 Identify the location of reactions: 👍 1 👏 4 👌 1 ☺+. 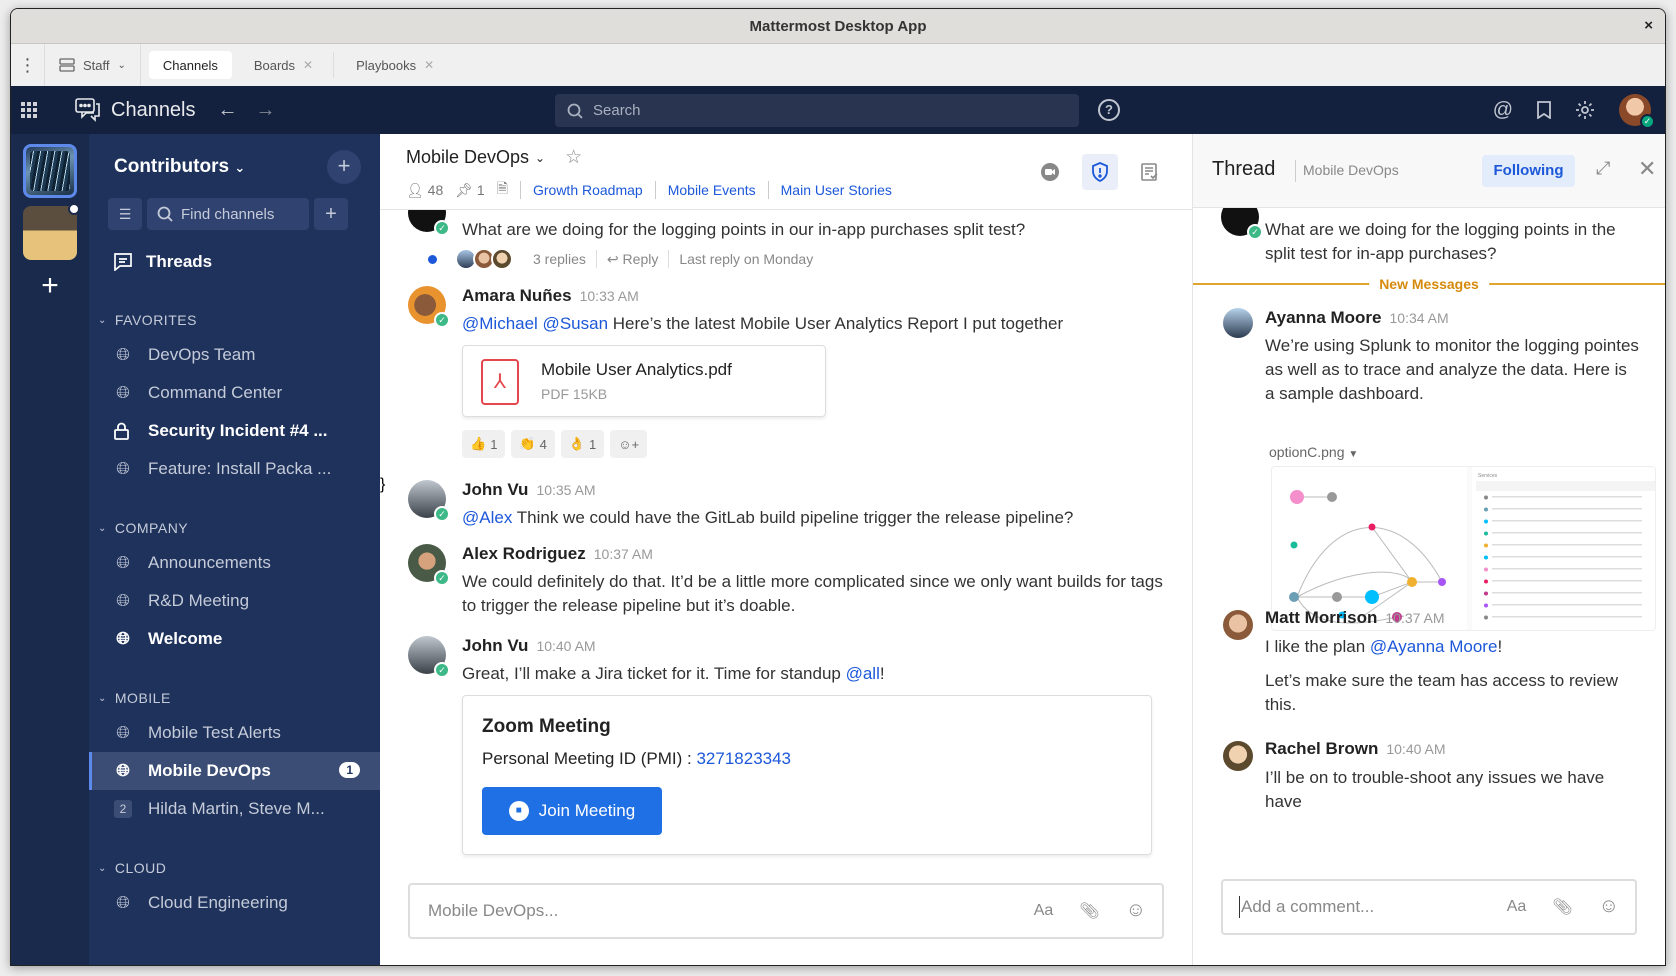
(555, 444).